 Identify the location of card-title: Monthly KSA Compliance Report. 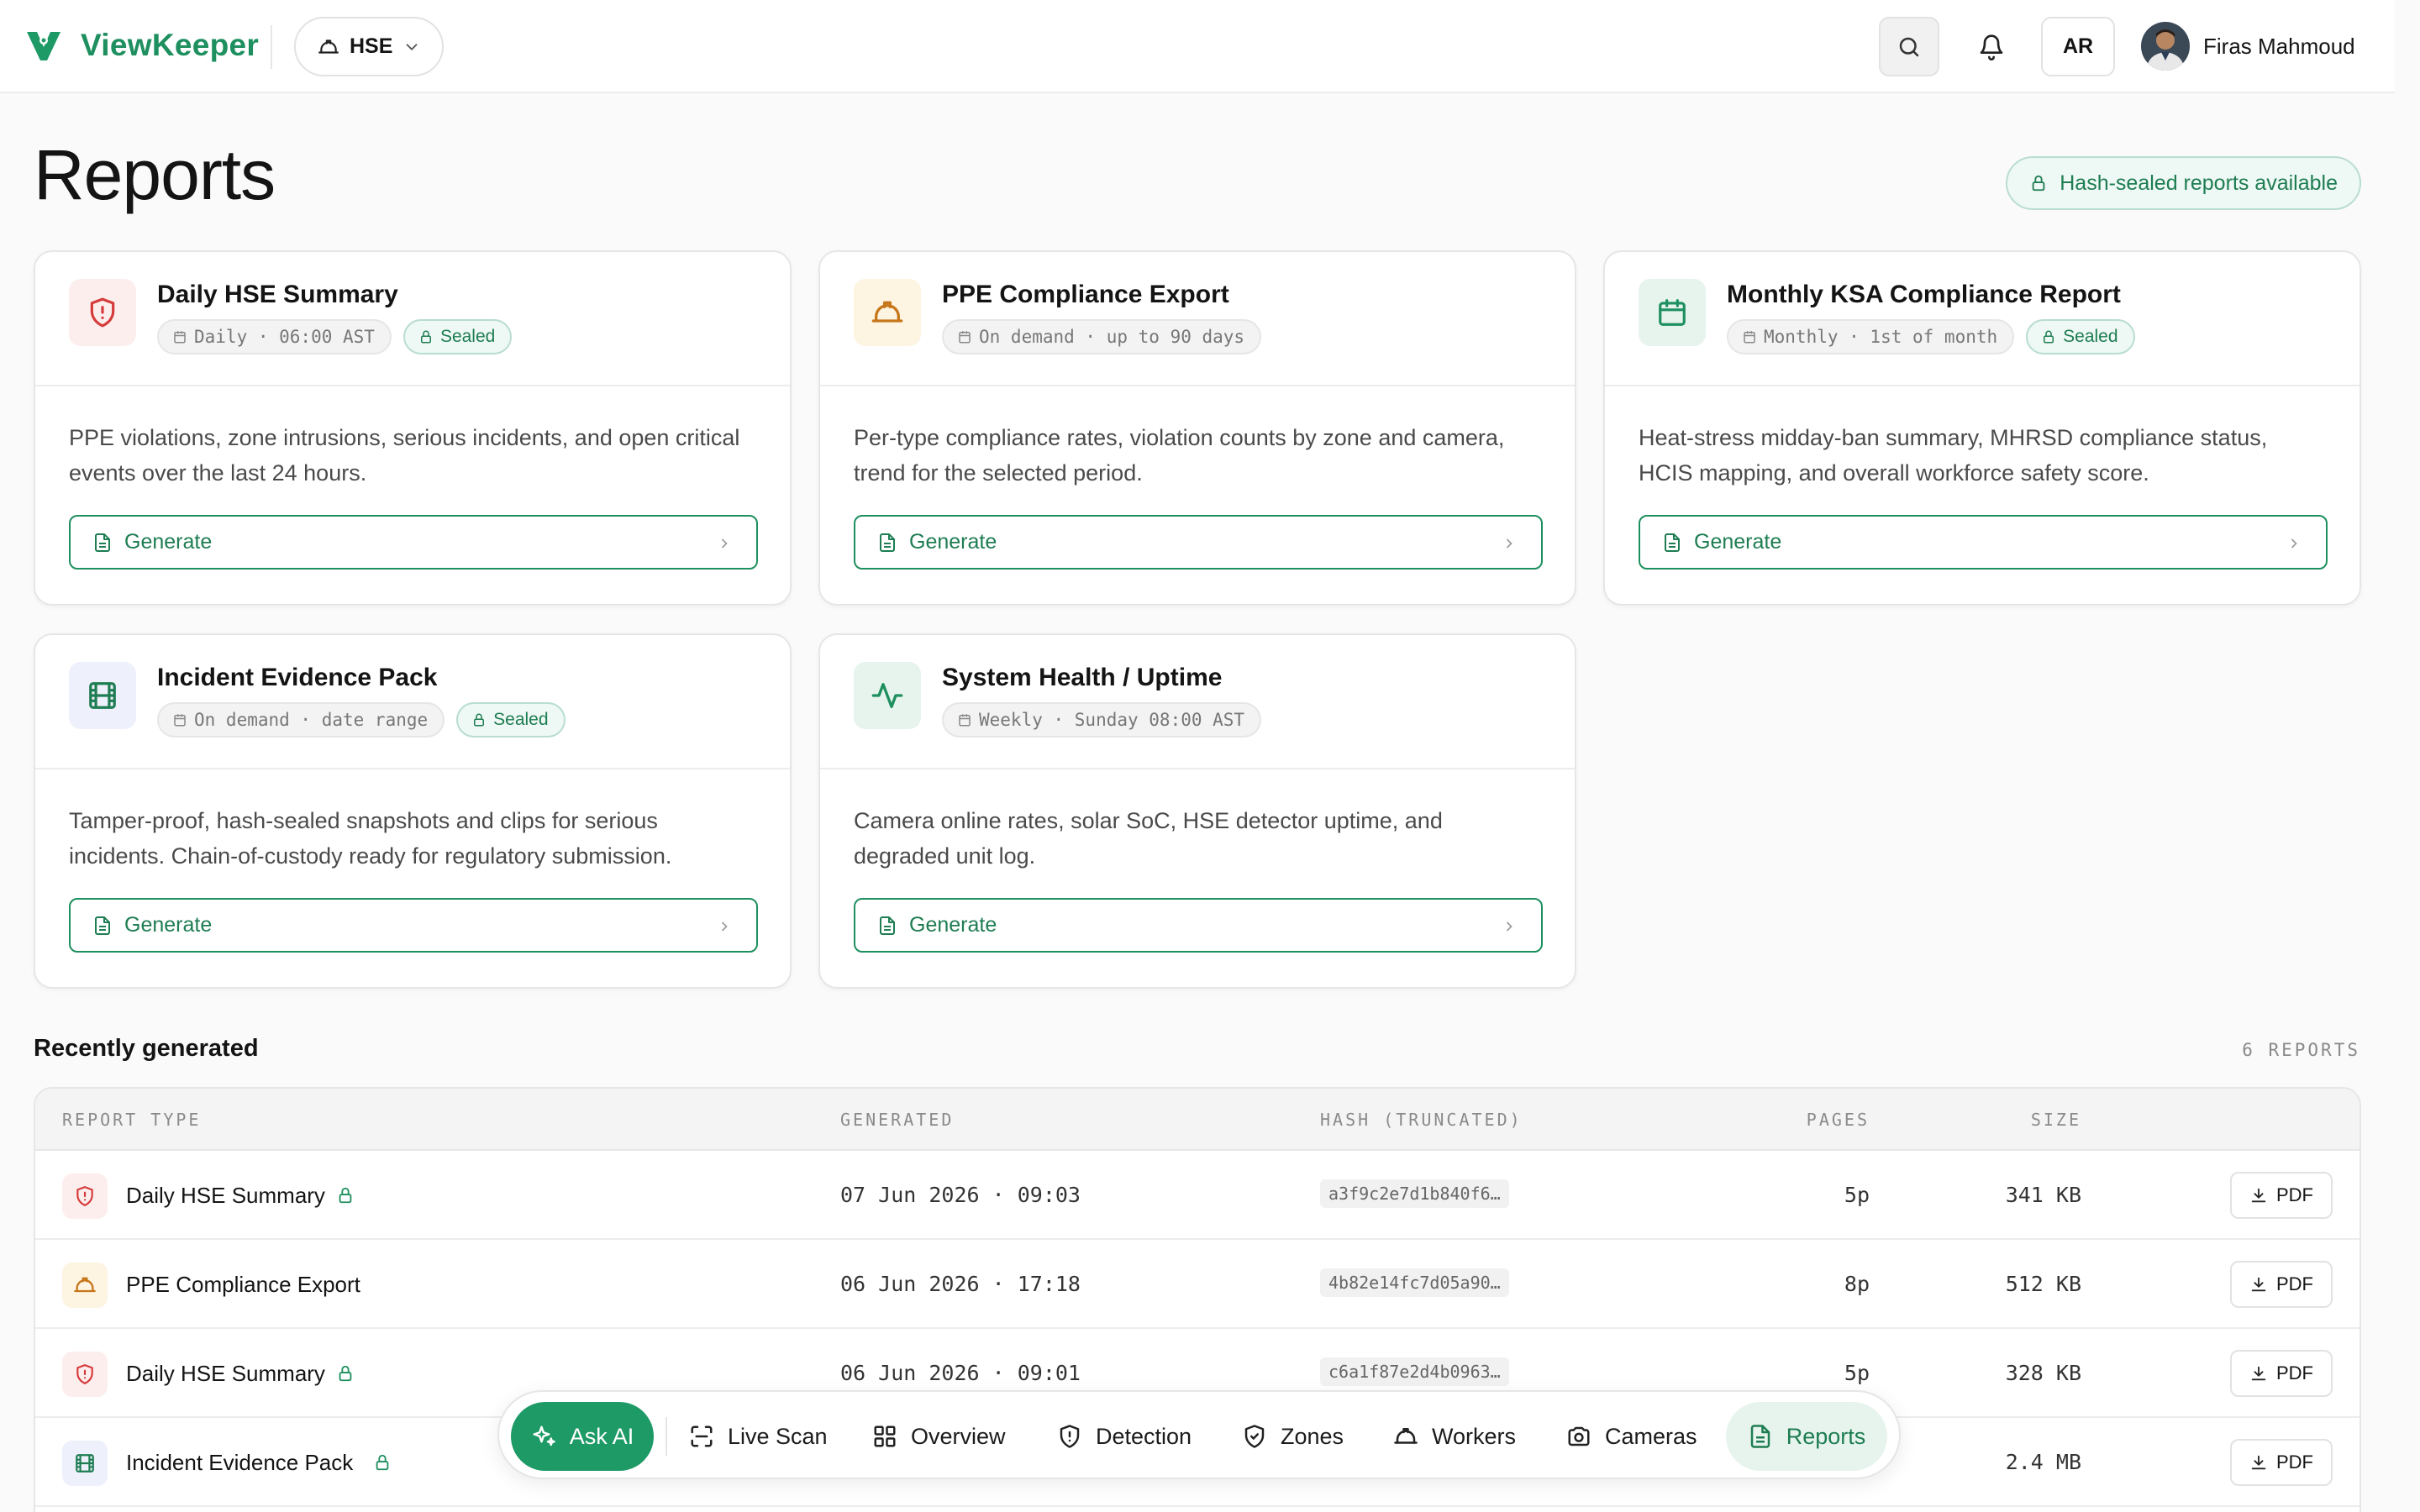
(1924, 294).